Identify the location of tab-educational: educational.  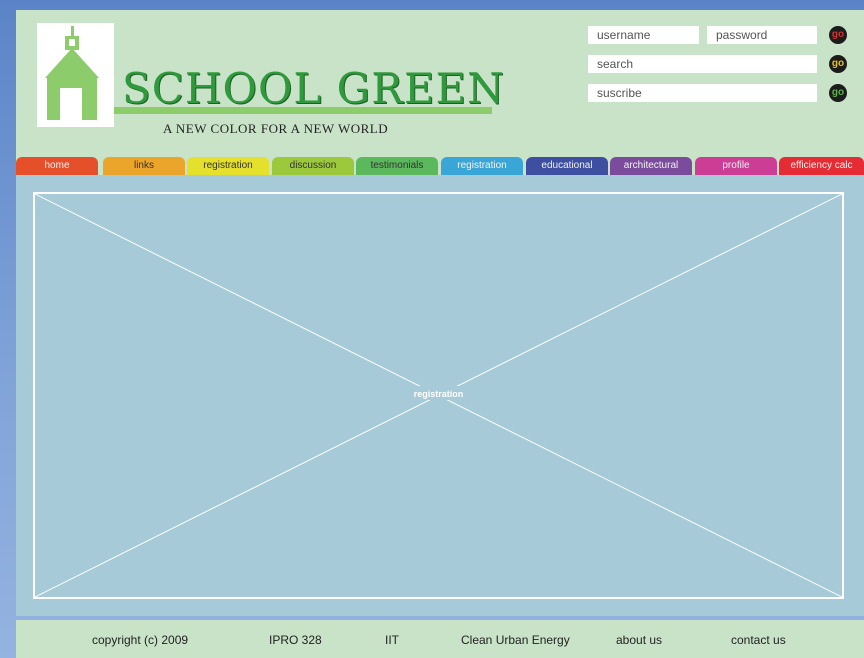
(567, 166).